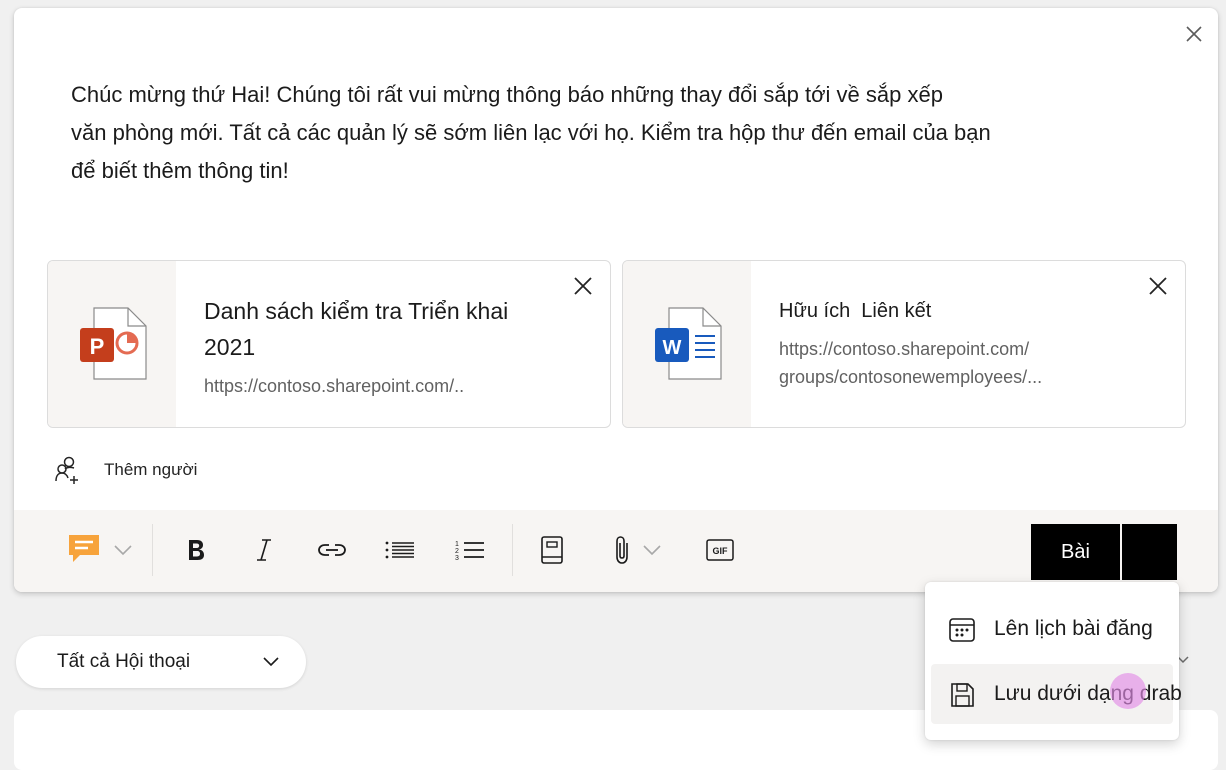  Describe the element at coordinates (151, 469) in the screenshot. I see `add-people-label: Thêm người` at that location.